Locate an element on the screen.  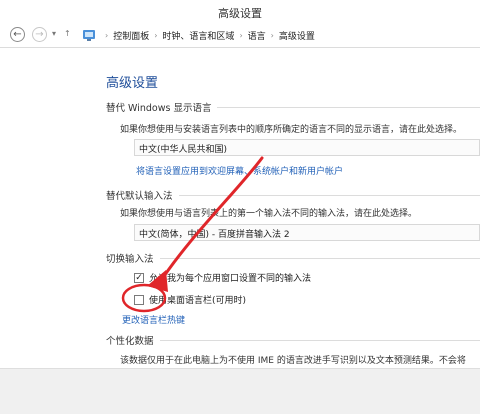
default-input-select: 中文(简体，中国) - 百度拼音输入法 2 is located at coordinates (307, 232).